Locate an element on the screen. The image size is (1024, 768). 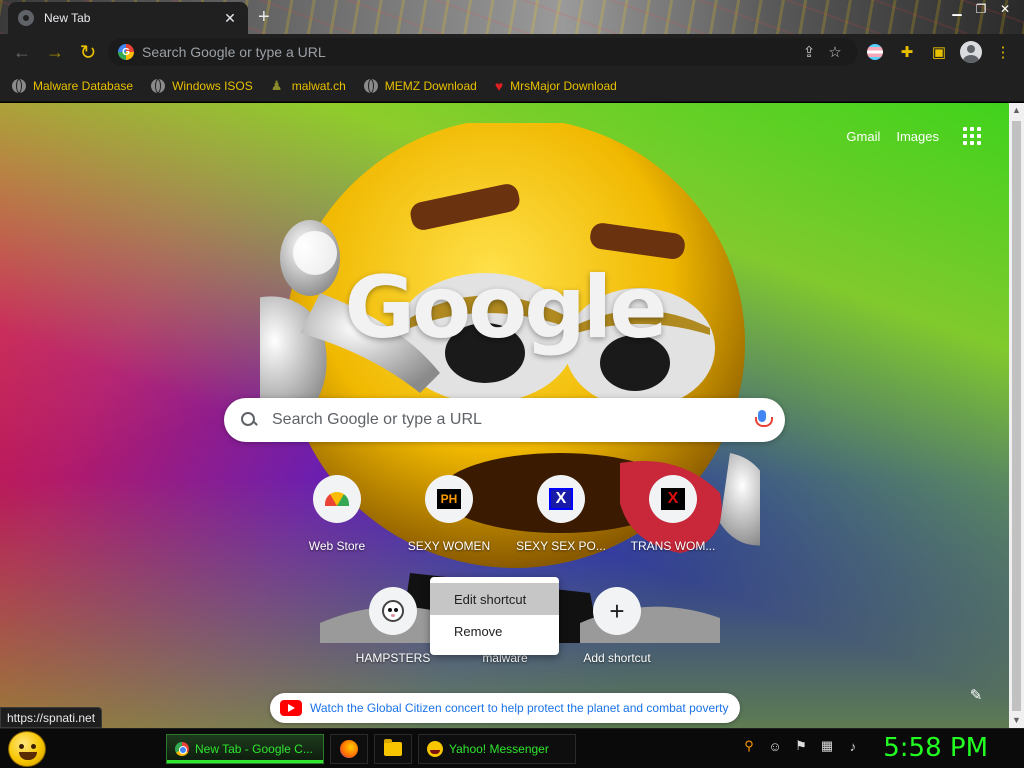
bookmark-malwatch: ♟ malwat.ch is located at coordinates (308, 85).